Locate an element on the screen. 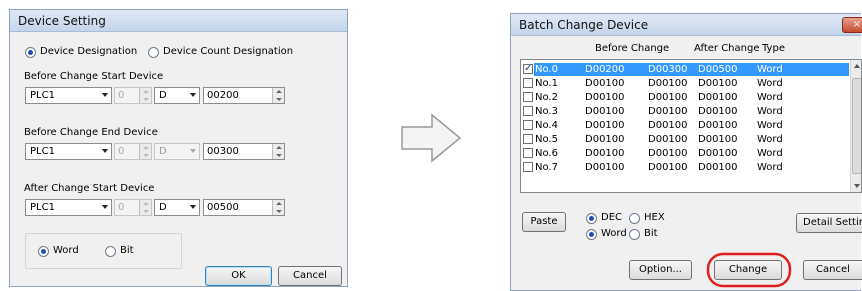  cell-no: No.1 is located at coordinates (546, 83).